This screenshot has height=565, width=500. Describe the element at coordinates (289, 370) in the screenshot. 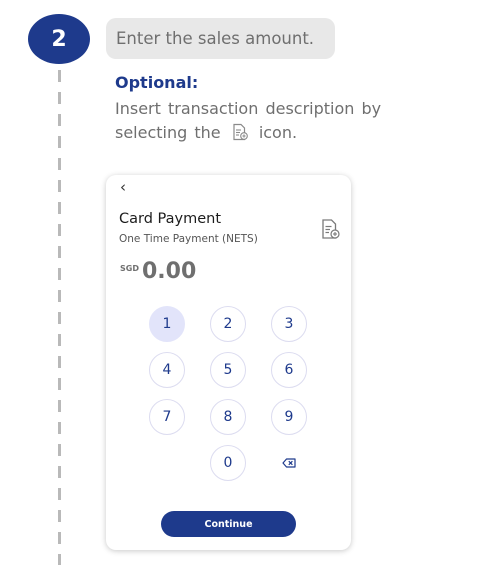

I see `keypad-key-6: 6` at that location.